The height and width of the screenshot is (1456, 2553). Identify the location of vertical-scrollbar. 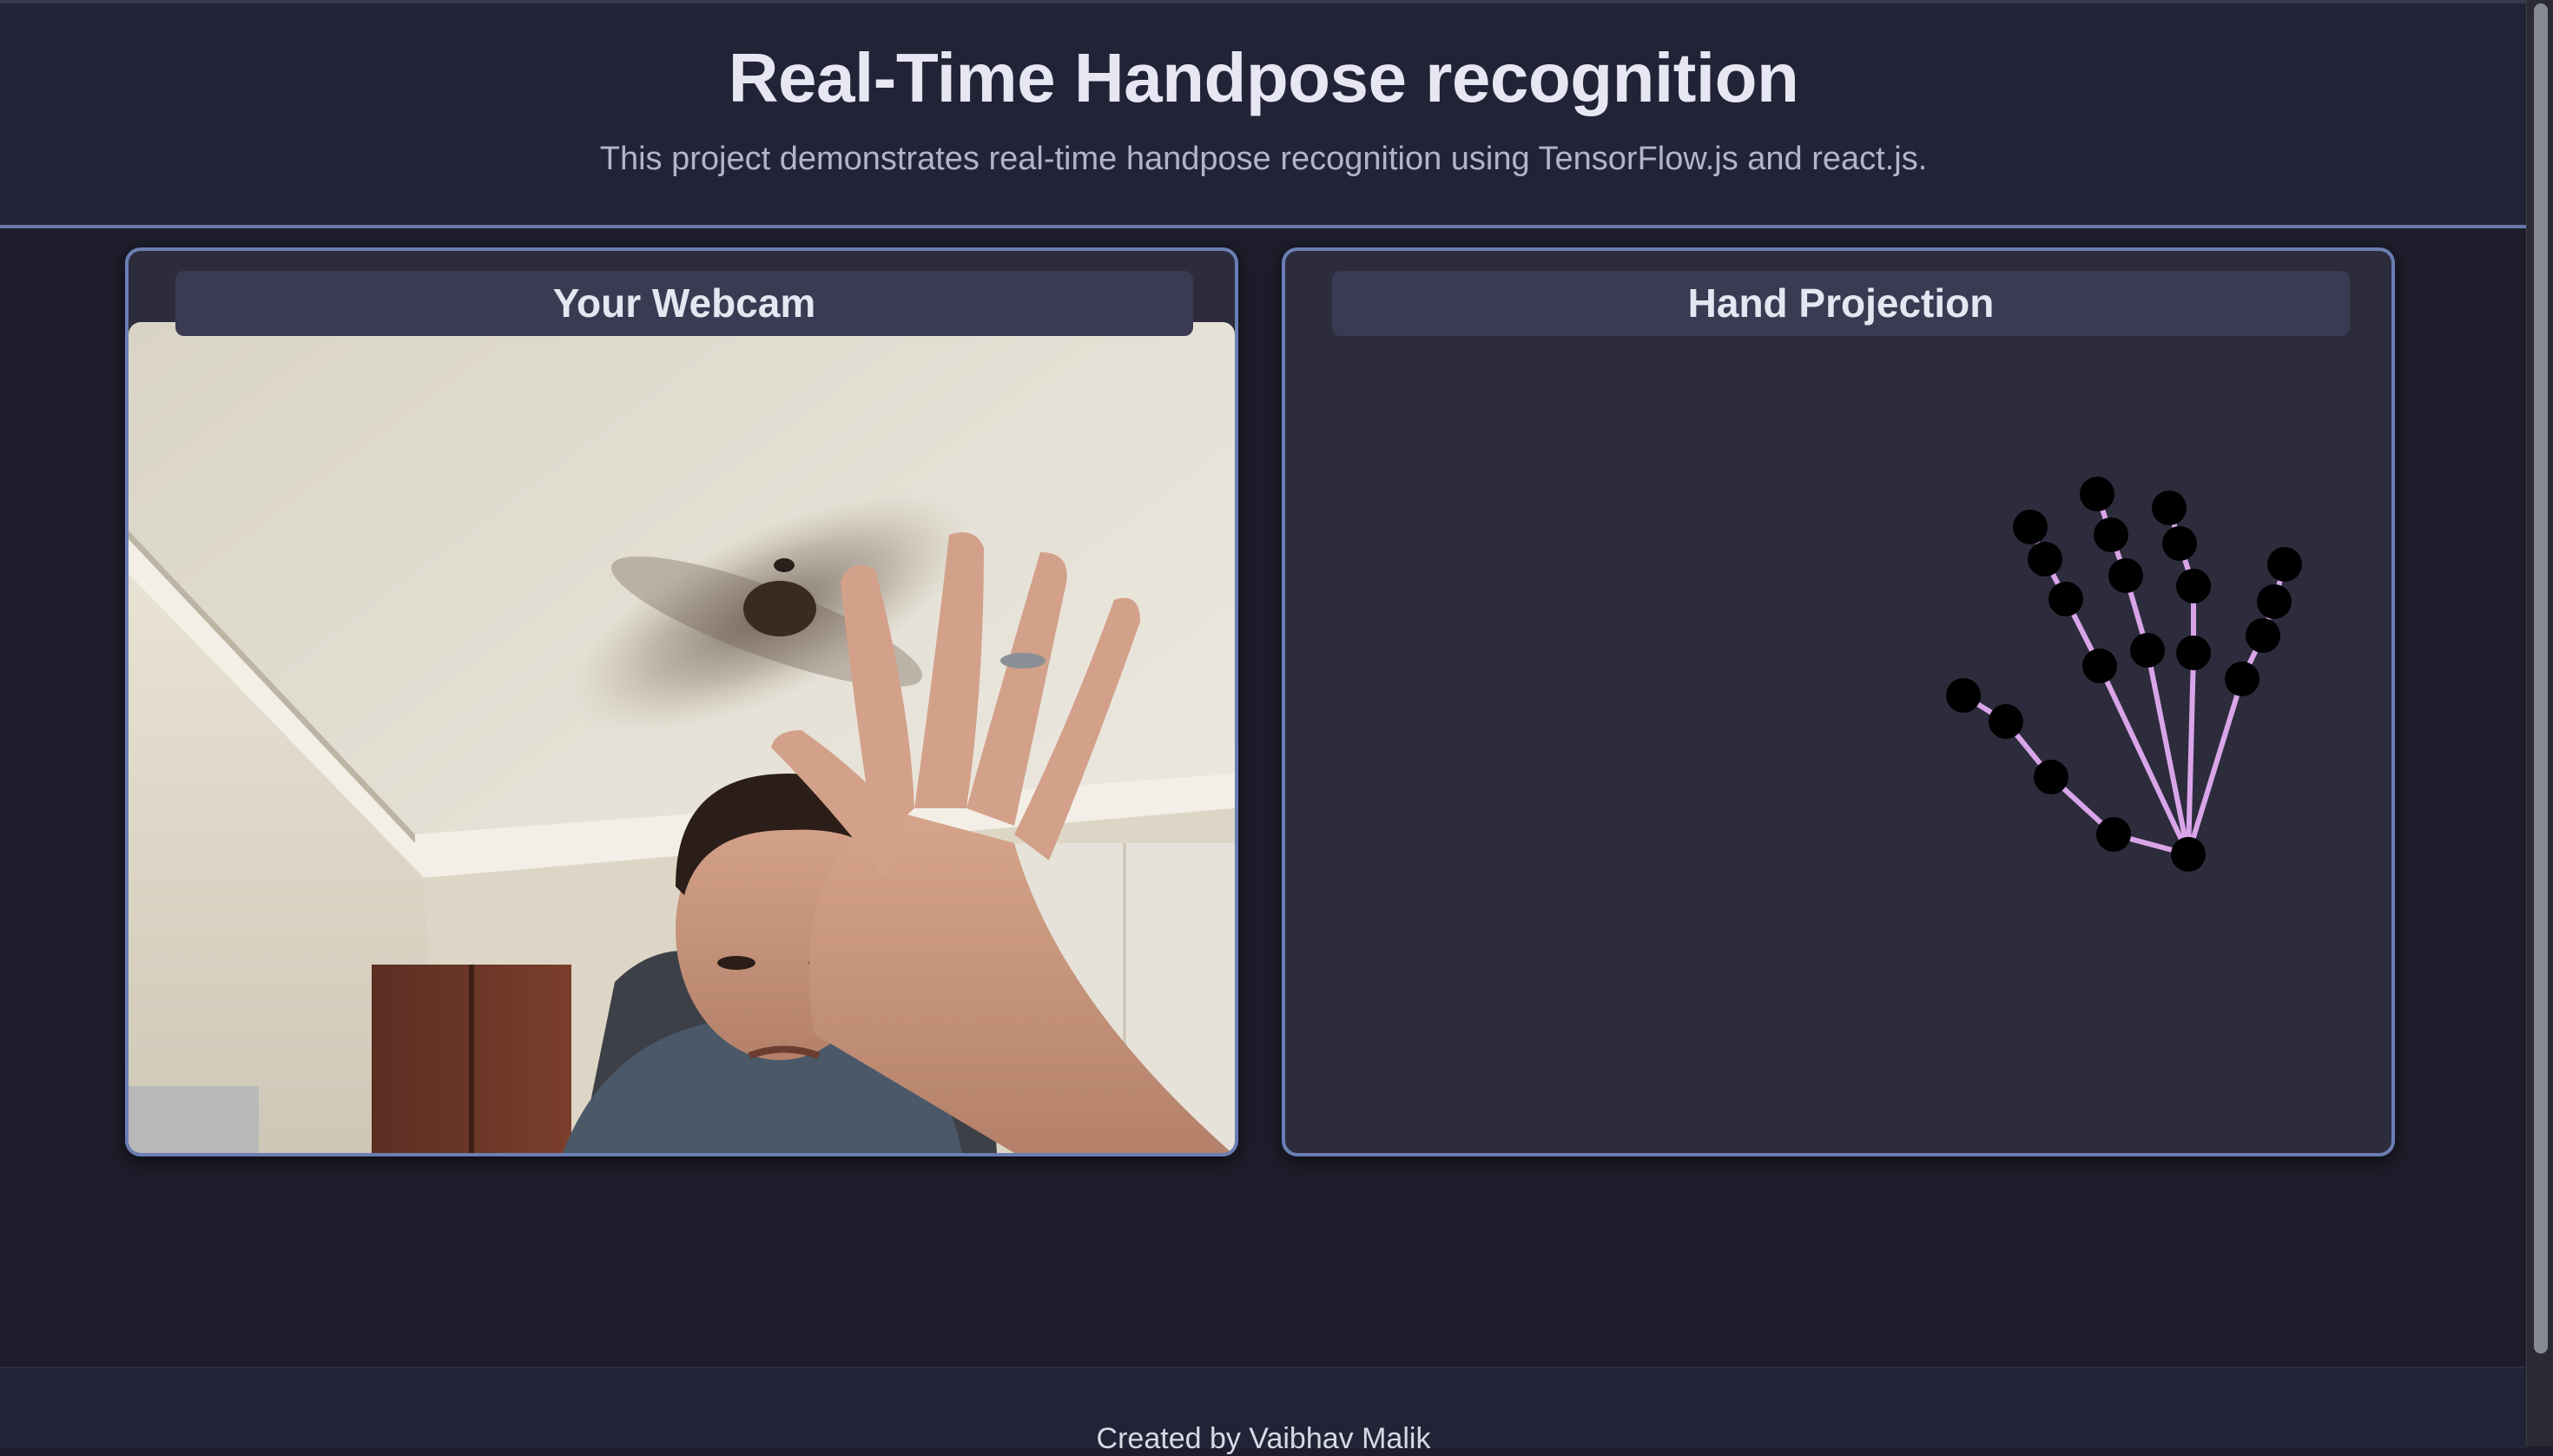
(2539, 723).